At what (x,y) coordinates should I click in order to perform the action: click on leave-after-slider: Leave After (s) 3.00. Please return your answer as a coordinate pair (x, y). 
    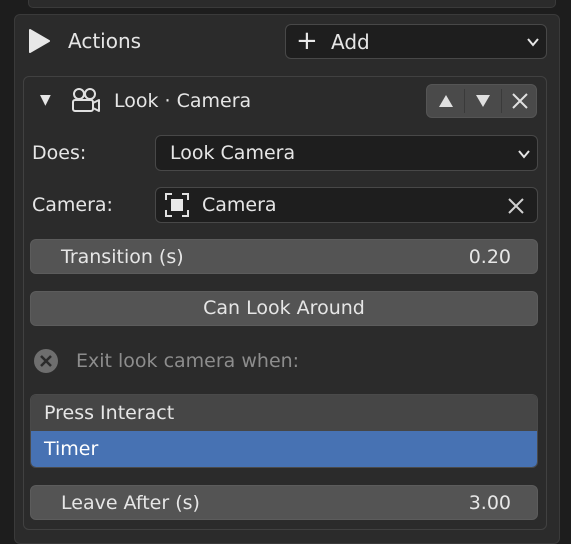
    Looking at the image, I should click on (284, 502).